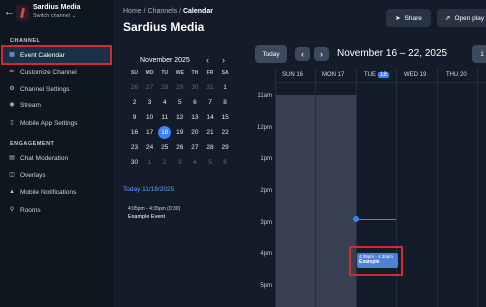 This screenshot has width=486, height=307. I want to click on channel-switcher: ← Sardius Media Switch channel ⌄, so click(57, 15).